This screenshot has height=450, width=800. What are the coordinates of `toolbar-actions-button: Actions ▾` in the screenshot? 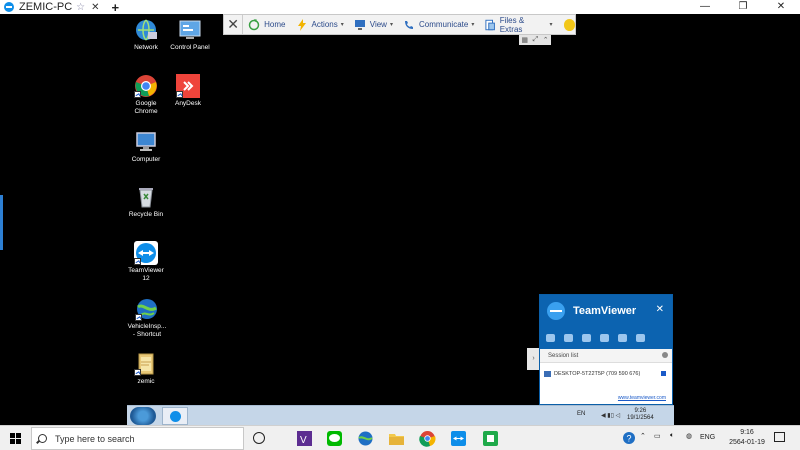 It's located at (320, 24).